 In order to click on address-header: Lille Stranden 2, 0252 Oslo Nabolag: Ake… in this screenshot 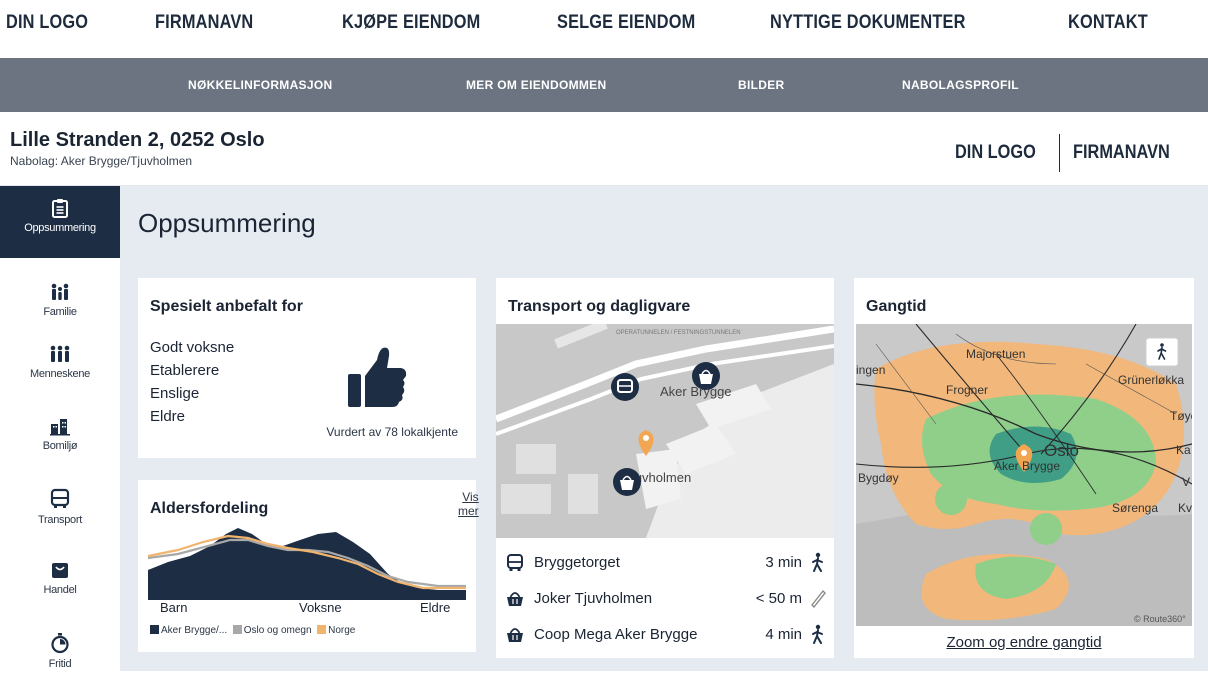, I will do `click(604, 149)`.